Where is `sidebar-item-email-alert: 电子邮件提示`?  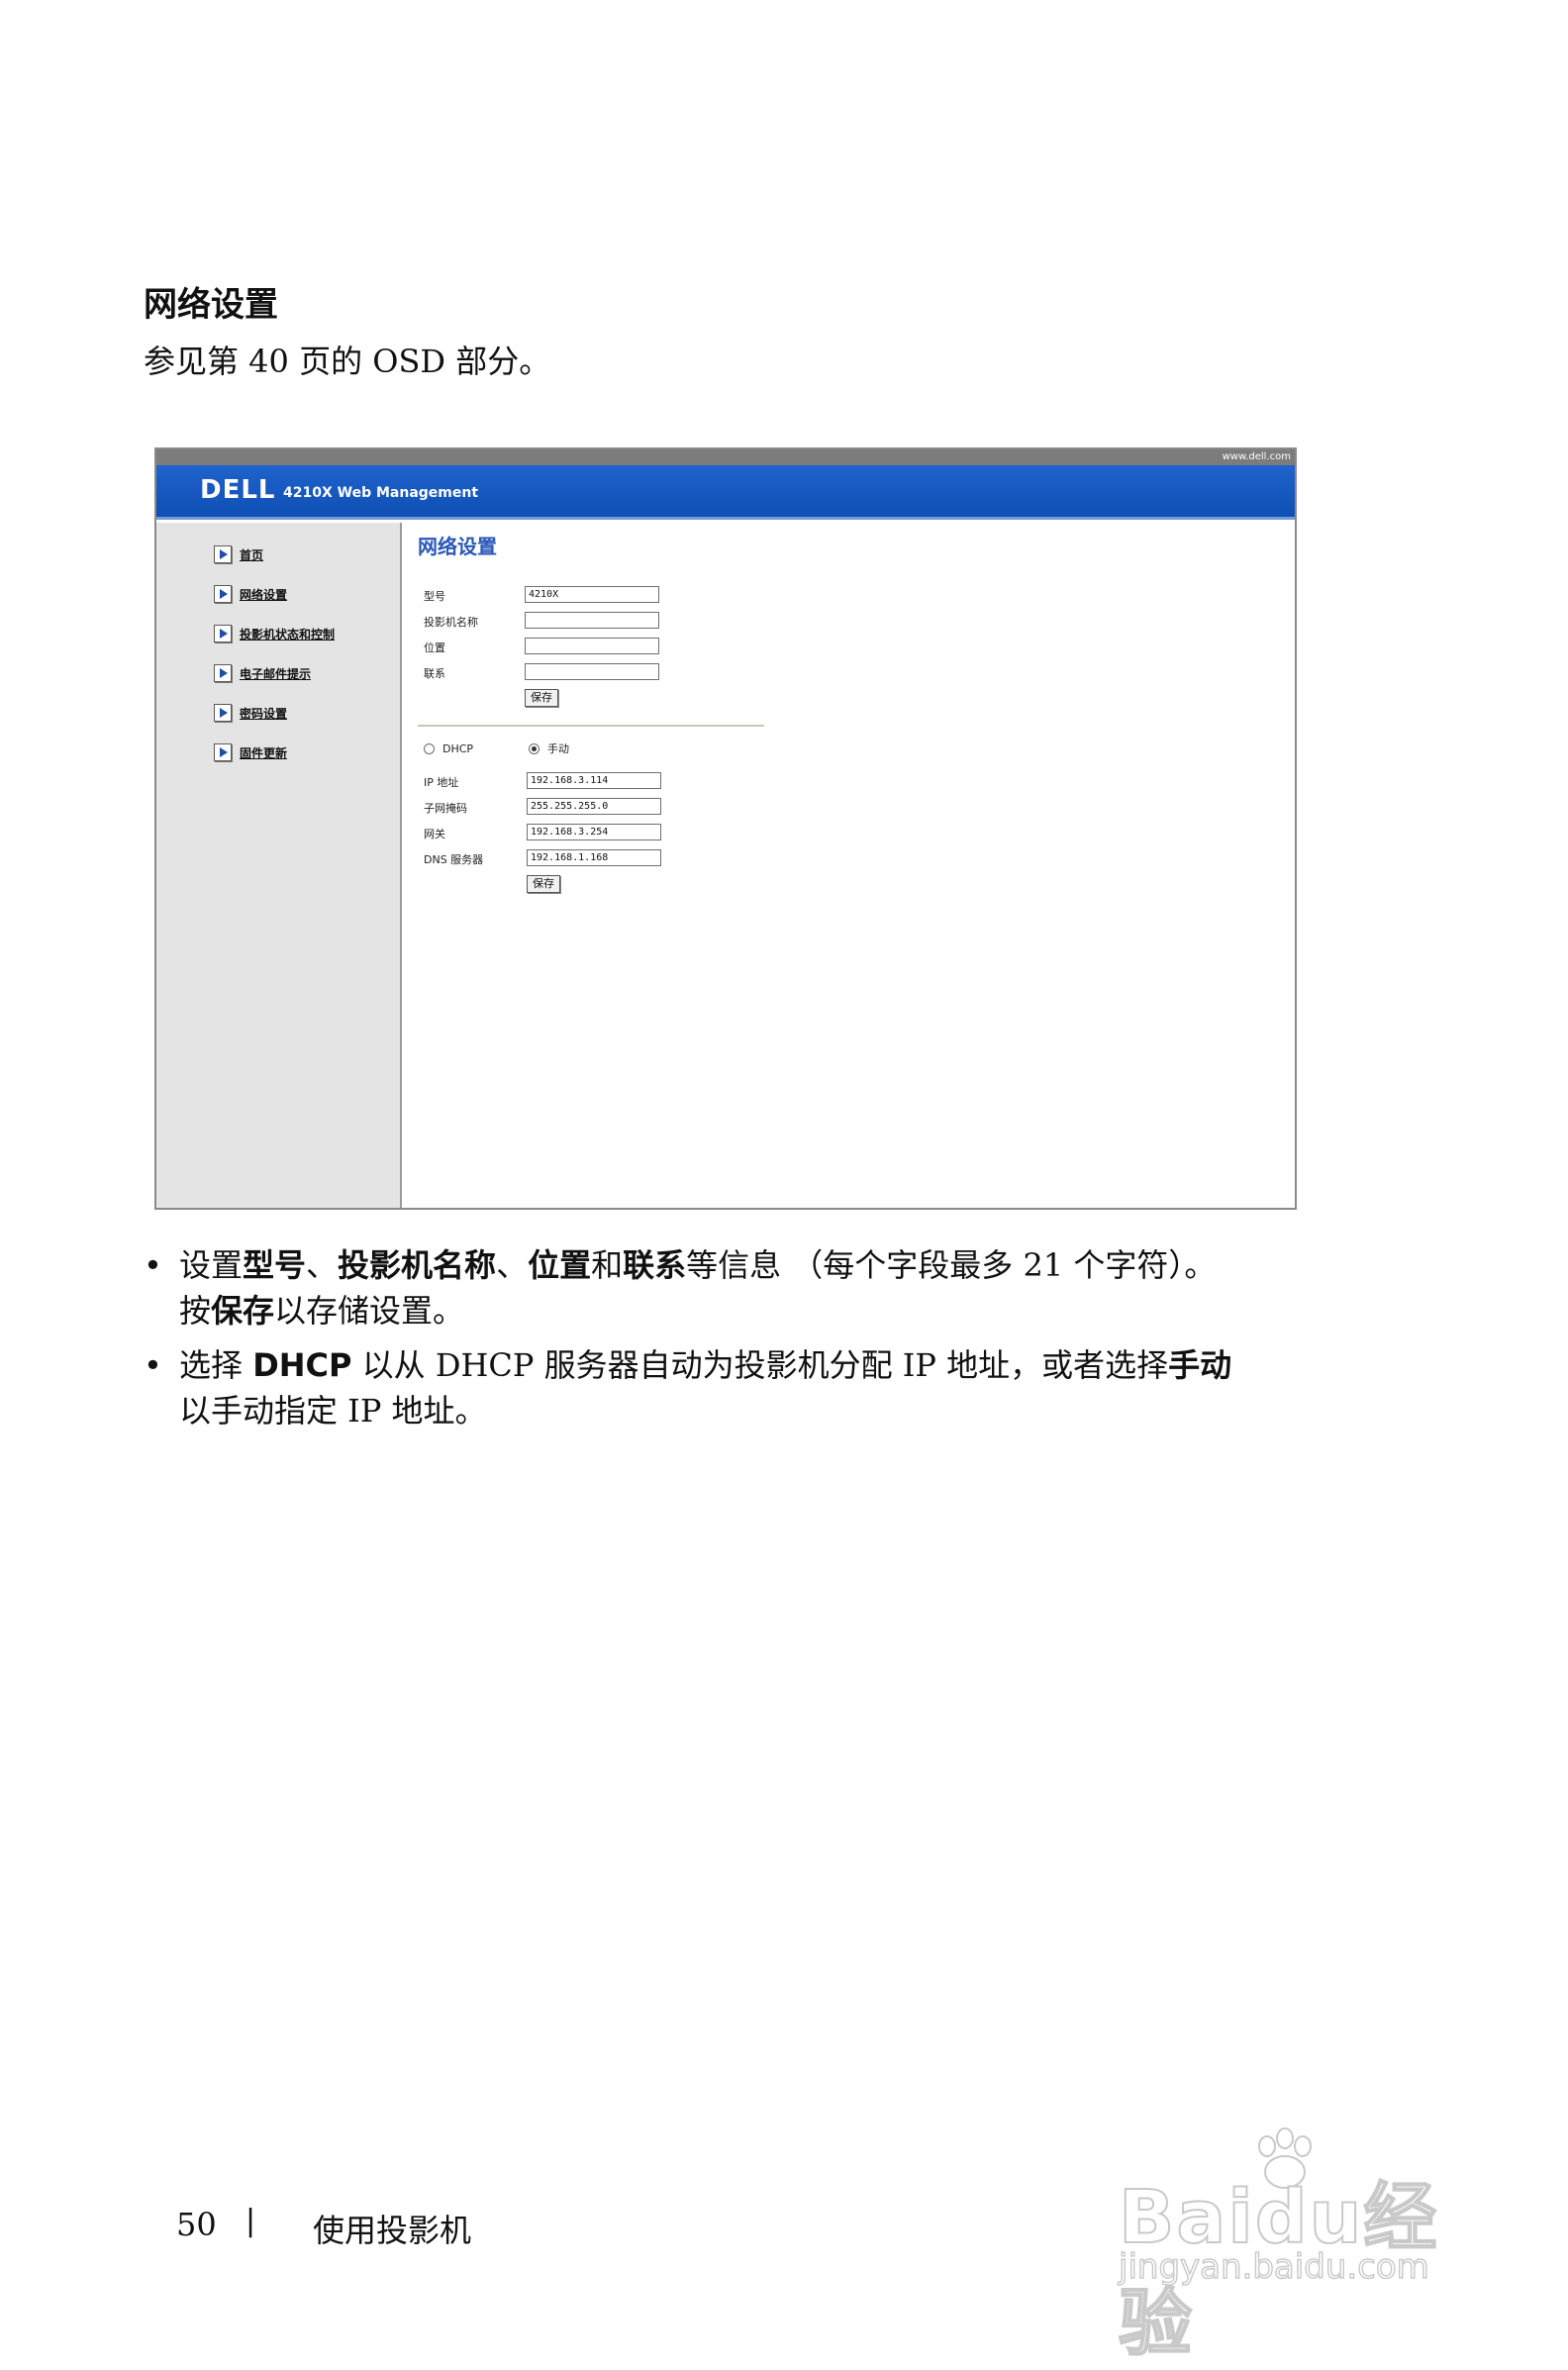 sidebar-item-email-alert: 电子邮件提示 is located at coordinates (262, 673).